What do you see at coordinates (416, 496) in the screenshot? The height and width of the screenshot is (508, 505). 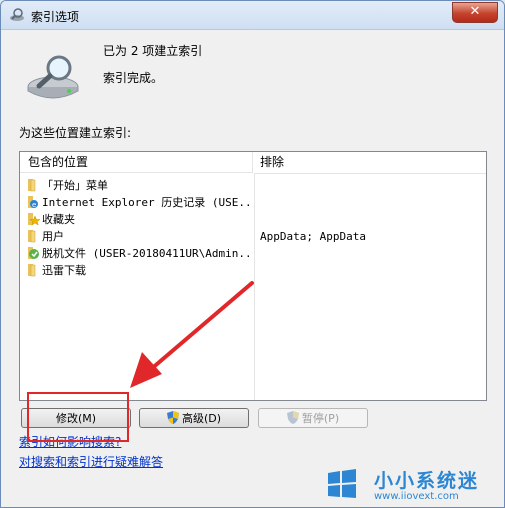 I see `watermark-url: www.iiovext.com` at bounding box center [416, 496].